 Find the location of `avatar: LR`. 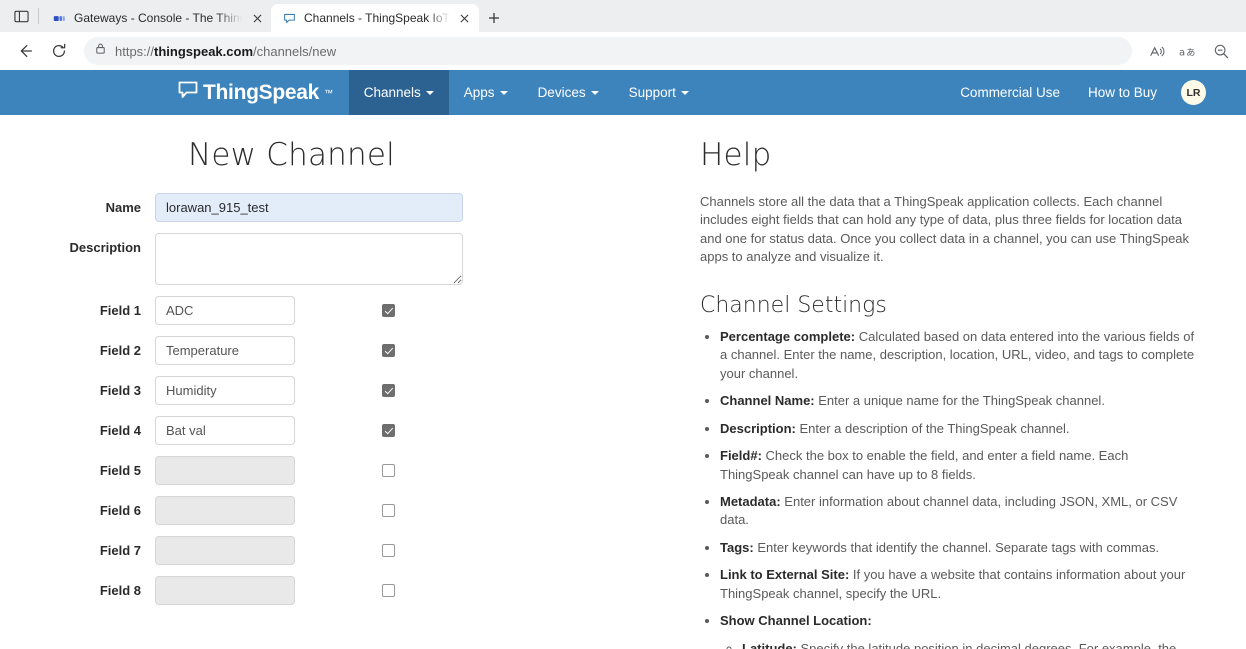

avatar: LR is located at coordinates (1193, 92).